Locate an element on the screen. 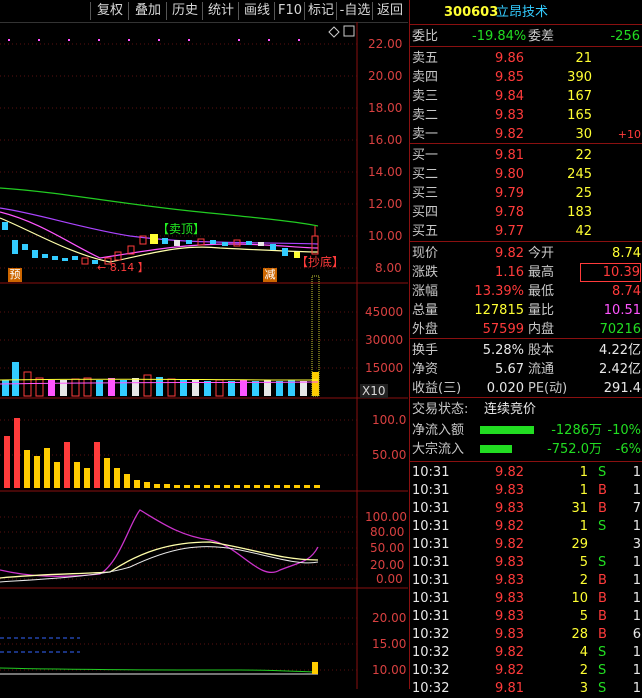 The width and height of the screenshot is (642, 698). ask-row: 卖五 9.86 21 is located at coordinates (526, 58).